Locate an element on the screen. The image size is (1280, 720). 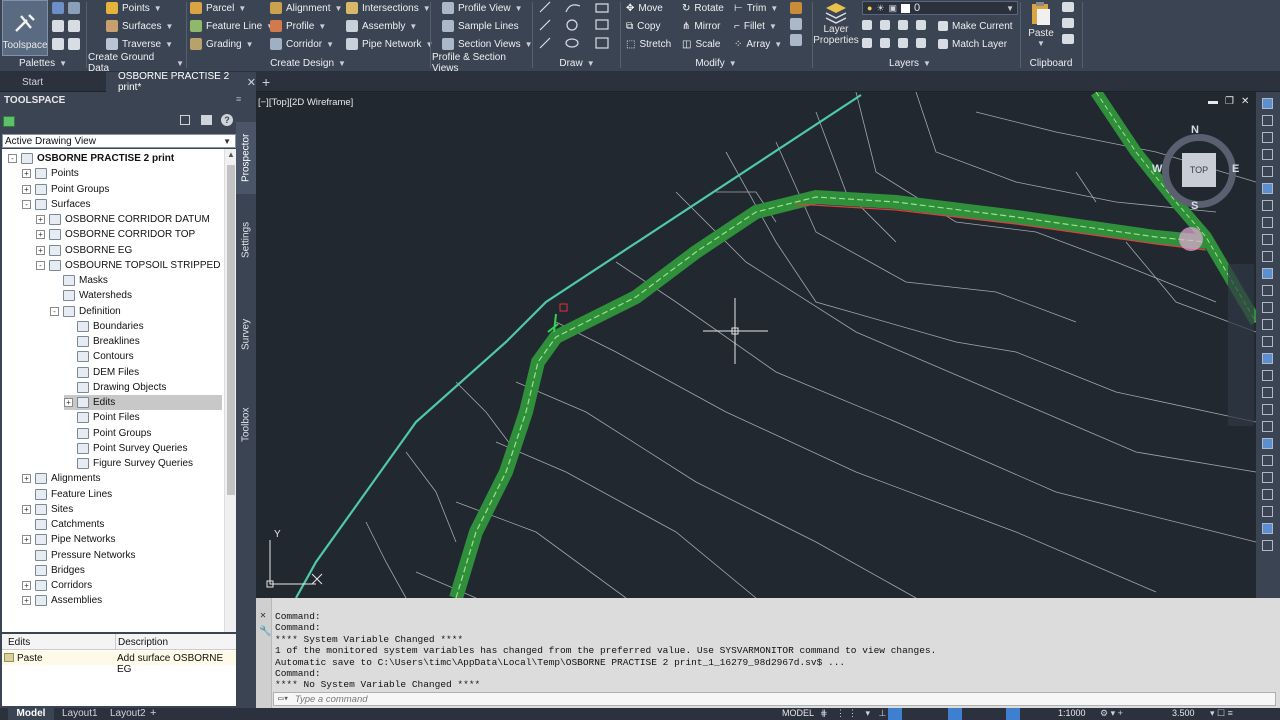
intersections-button: Intersections ▼ is located at coordinates (388, 8).